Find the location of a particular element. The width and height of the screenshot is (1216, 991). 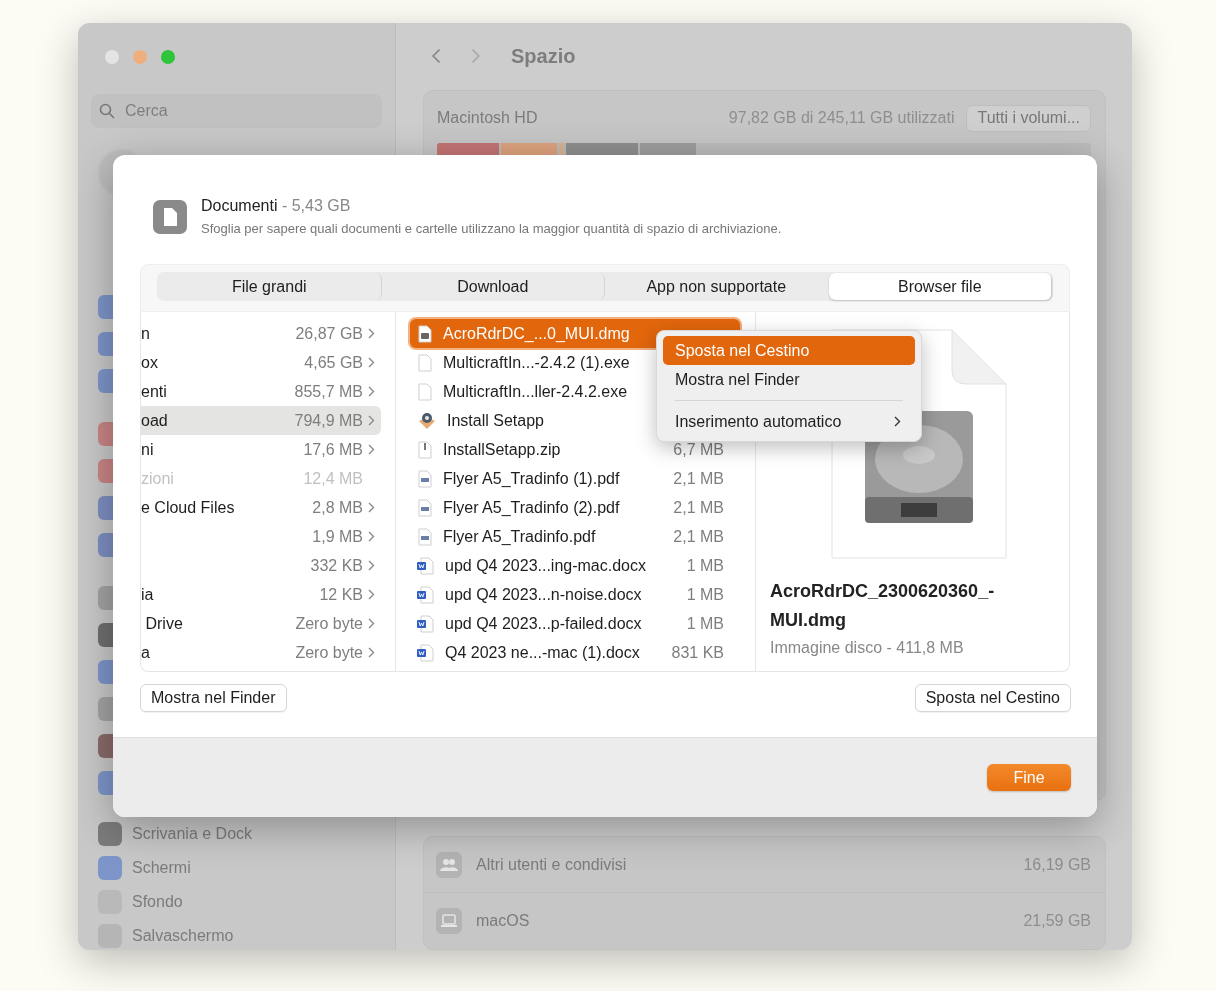

folder-row: enti 855,7 MB is located at coordinates (261, 391).